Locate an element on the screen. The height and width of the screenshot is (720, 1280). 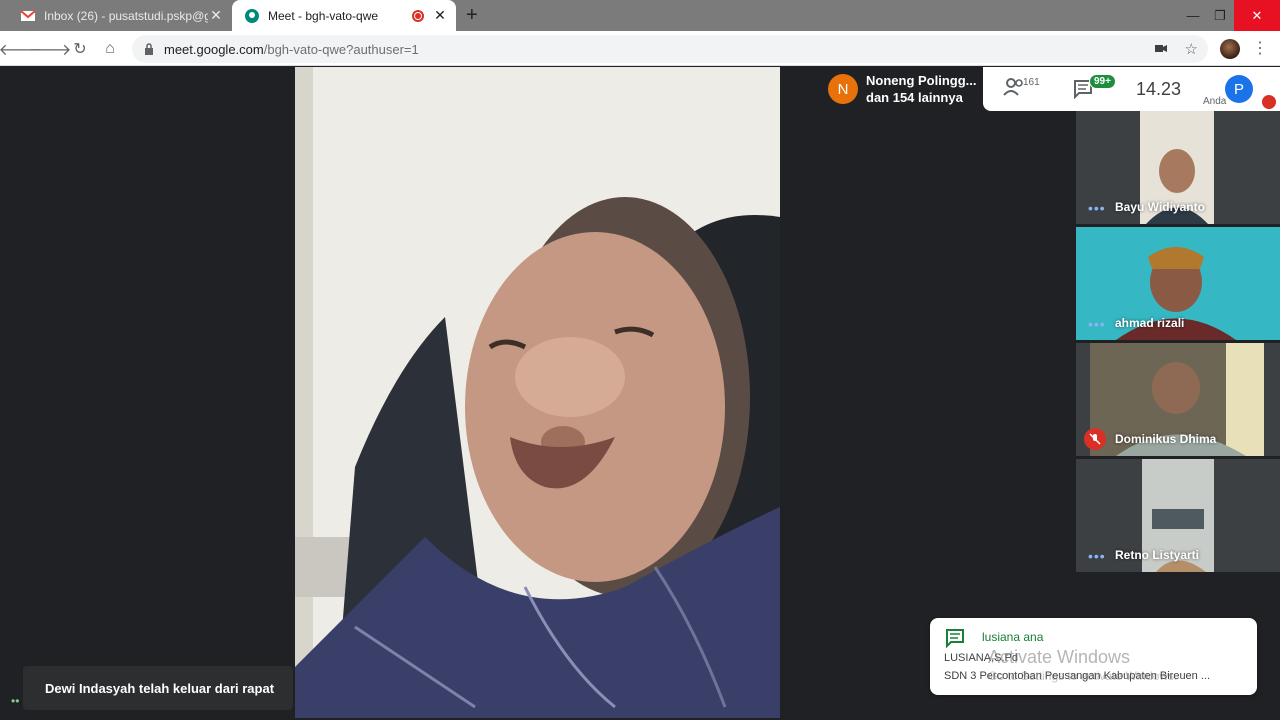
self-mic-off-icon is located at coordinates (1269, 102).